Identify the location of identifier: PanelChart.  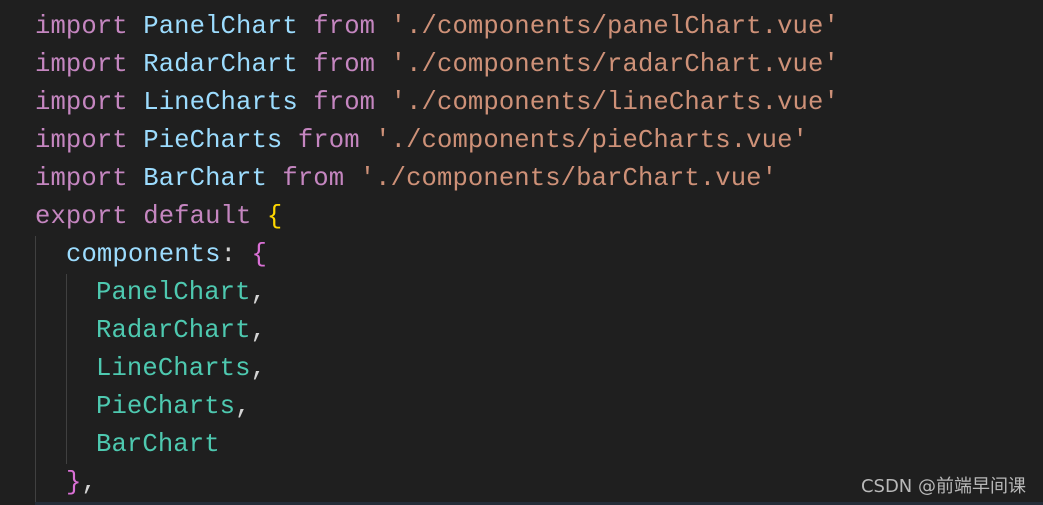
(220, 26).